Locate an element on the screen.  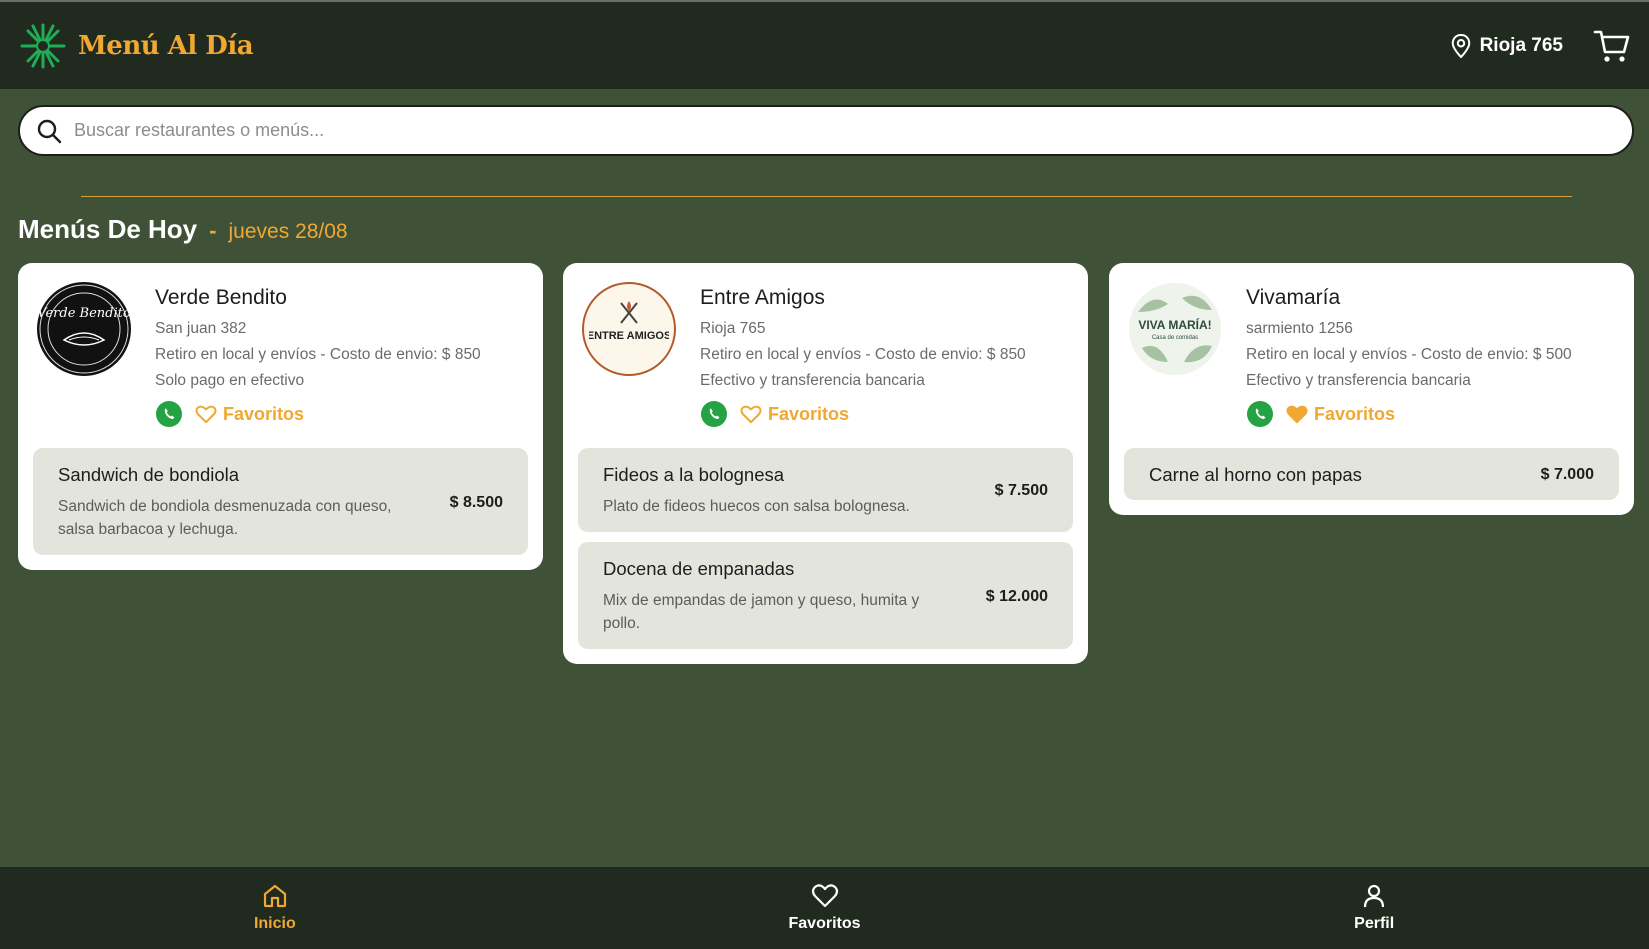
nav-item-inicio: Inicio is located at coordinates (275, 908).